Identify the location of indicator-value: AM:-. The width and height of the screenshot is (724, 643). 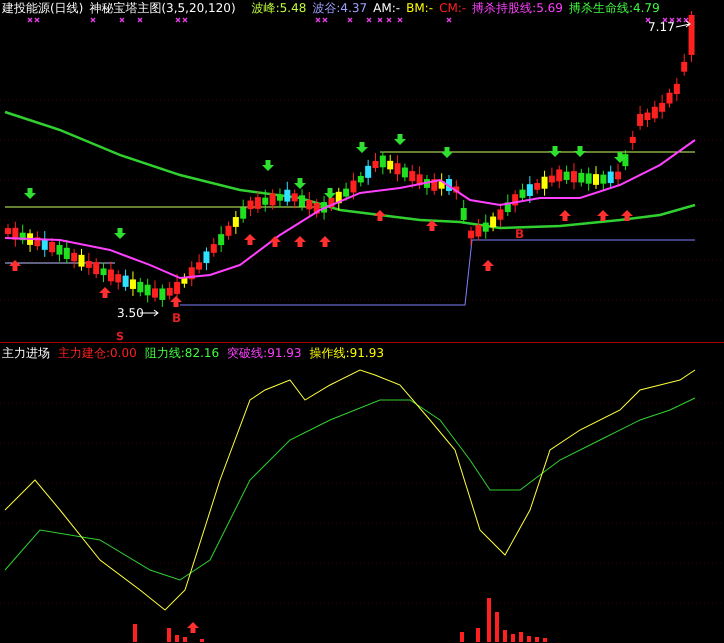
(386, 8).